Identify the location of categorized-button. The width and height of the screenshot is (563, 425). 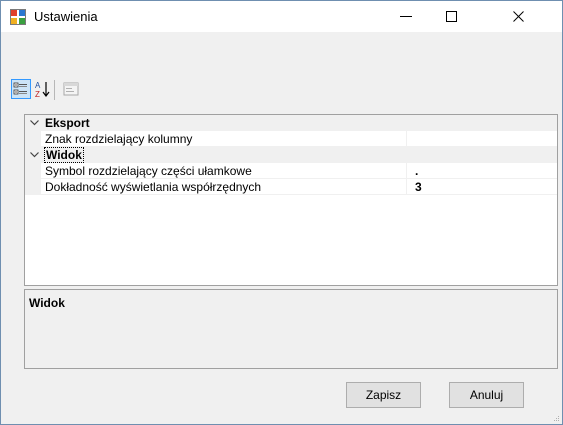
(21, 89).